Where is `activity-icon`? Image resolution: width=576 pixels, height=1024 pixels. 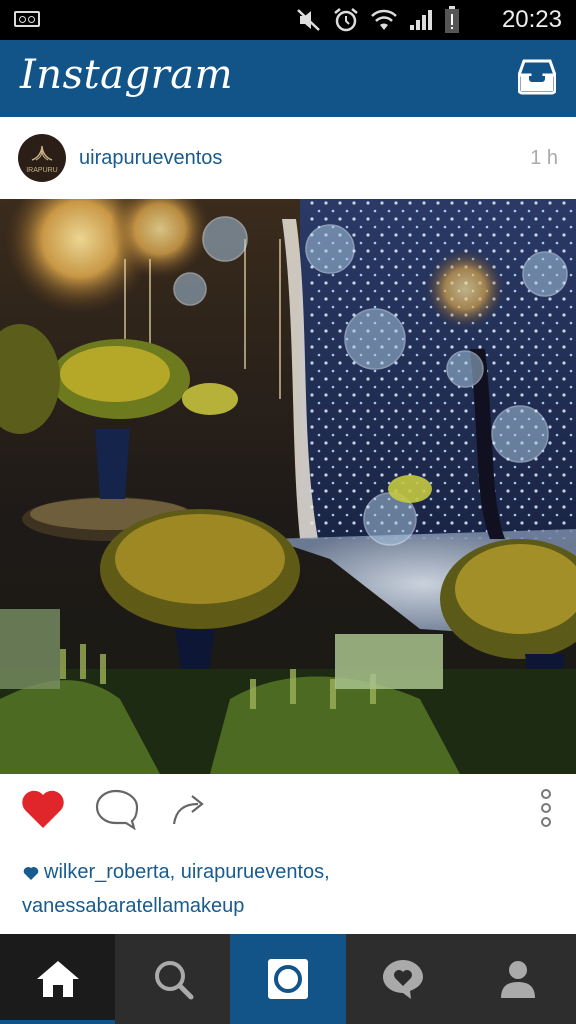
activity-icon is located at coordinates (403, 979).